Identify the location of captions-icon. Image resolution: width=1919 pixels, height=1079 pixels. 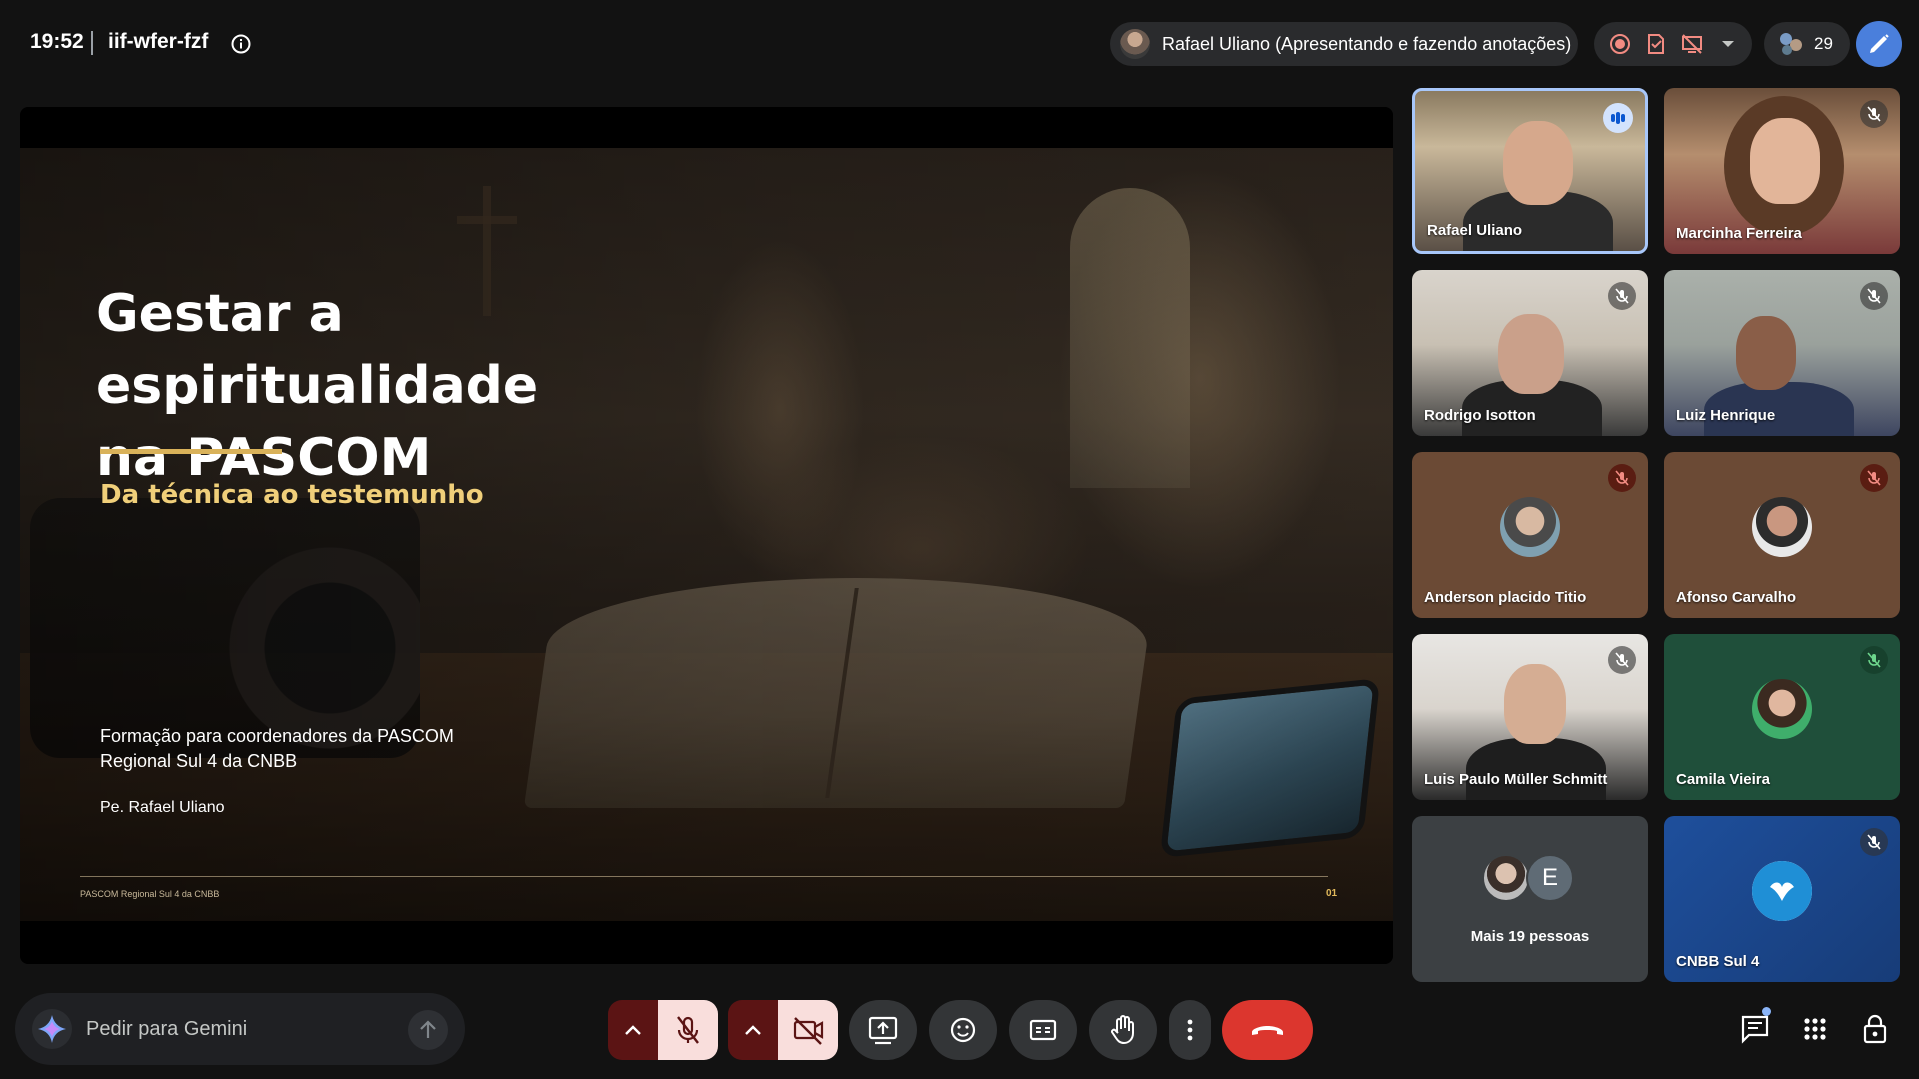
(1043, 1030).